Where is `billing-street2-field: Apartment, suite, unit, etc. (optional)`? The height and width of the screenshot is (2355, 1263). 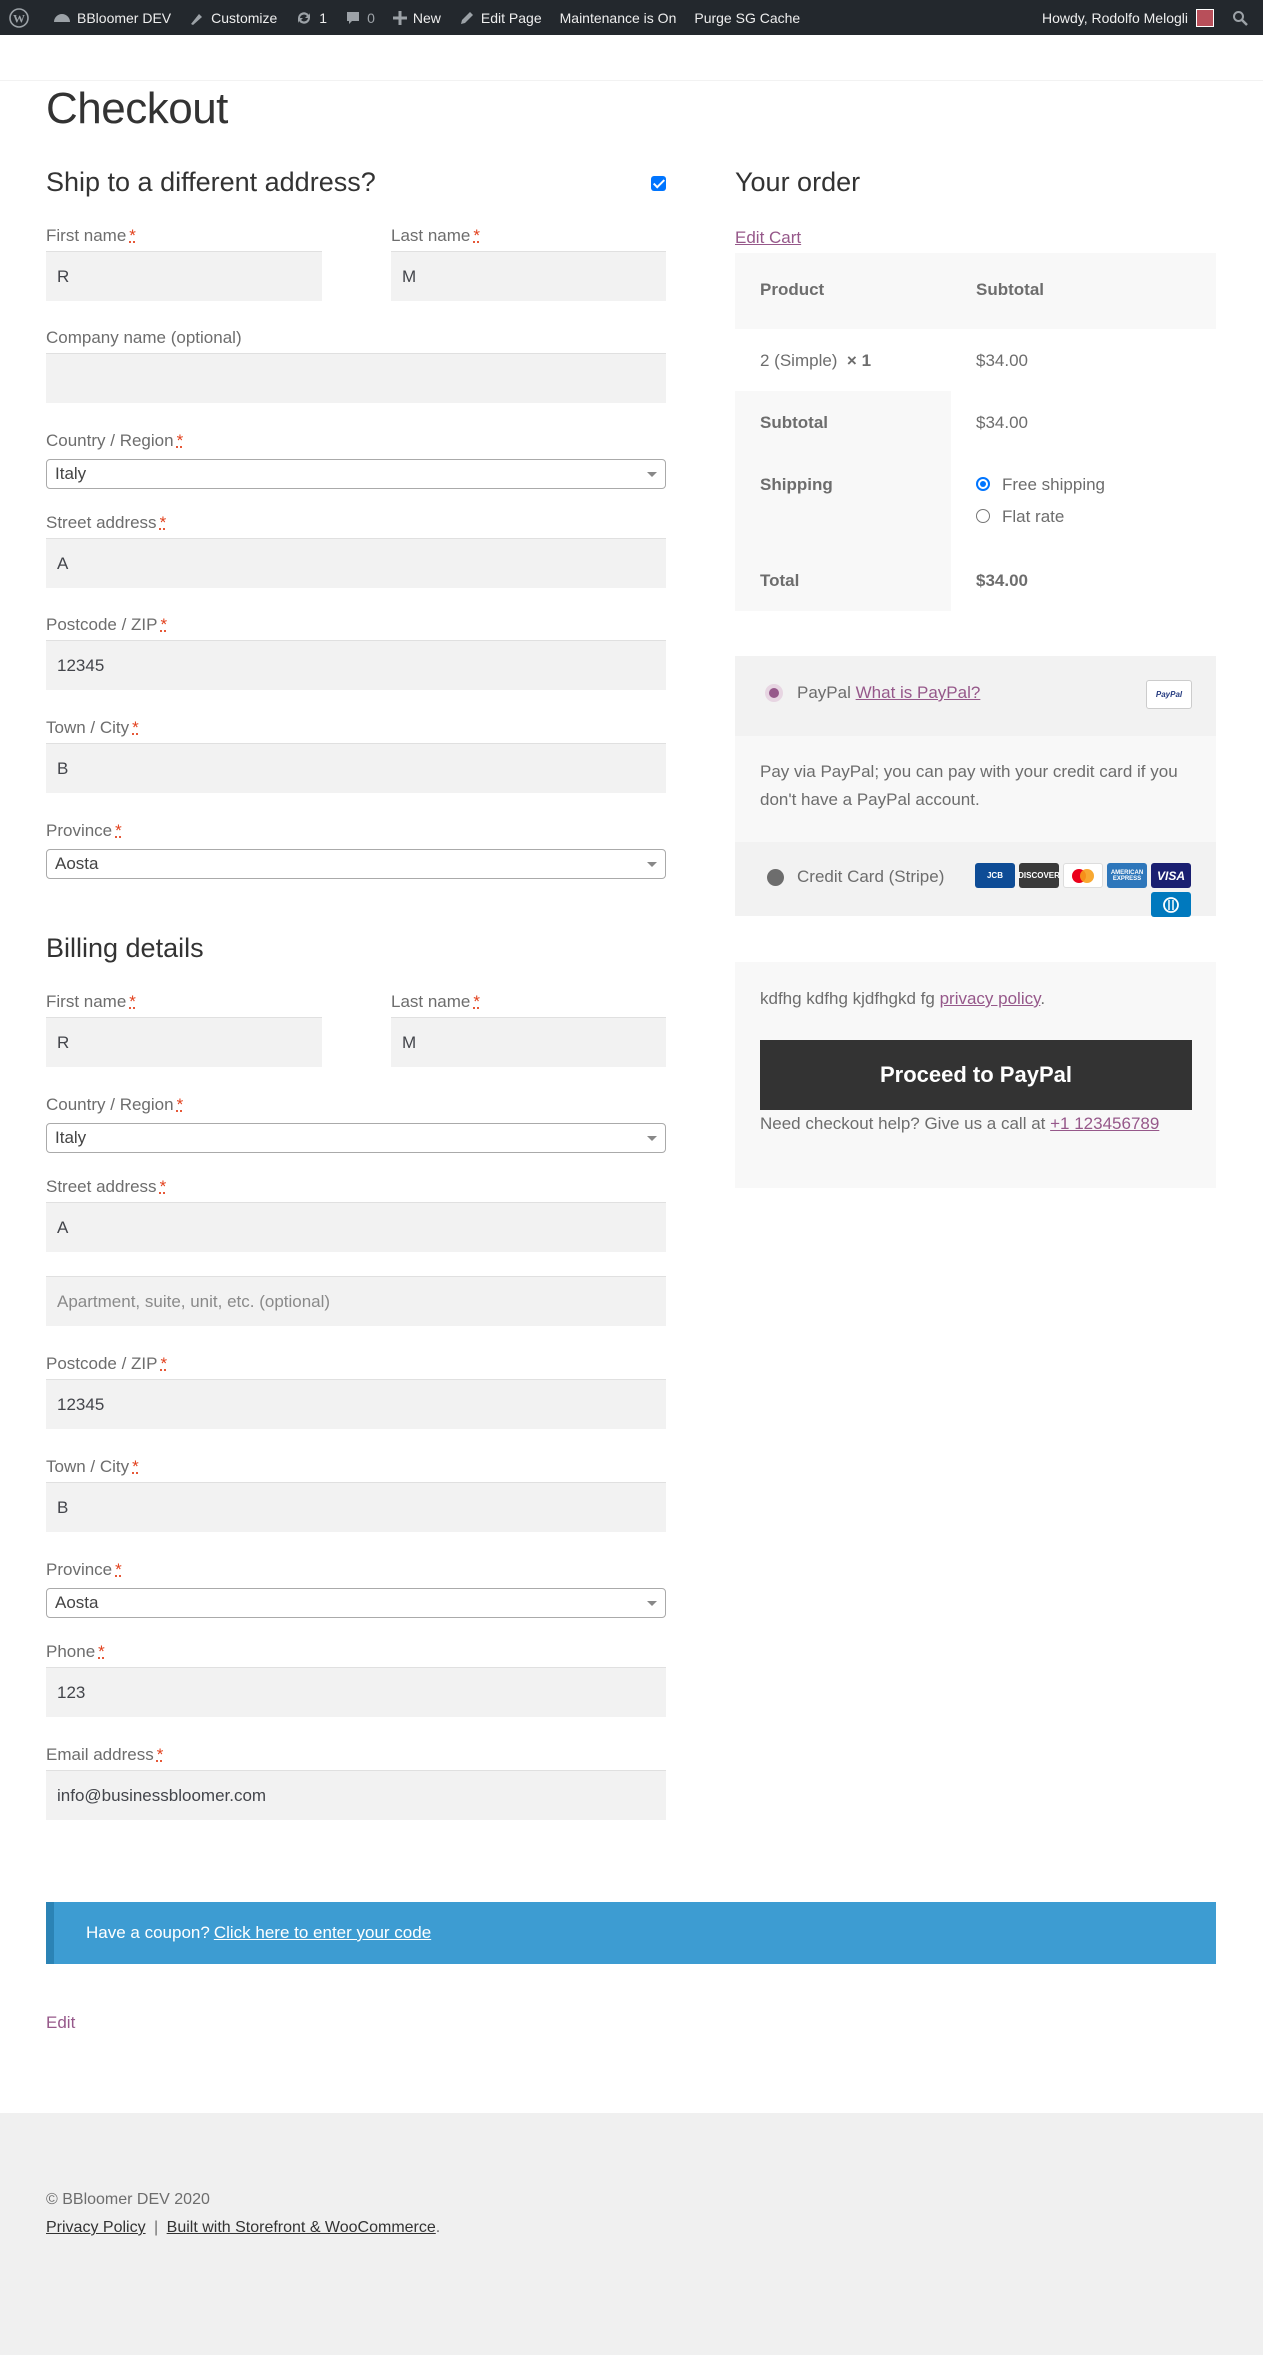 billing-street2-field: Apartment, suite, unit, etc. (optional) is located at coordinates (356, 1301).